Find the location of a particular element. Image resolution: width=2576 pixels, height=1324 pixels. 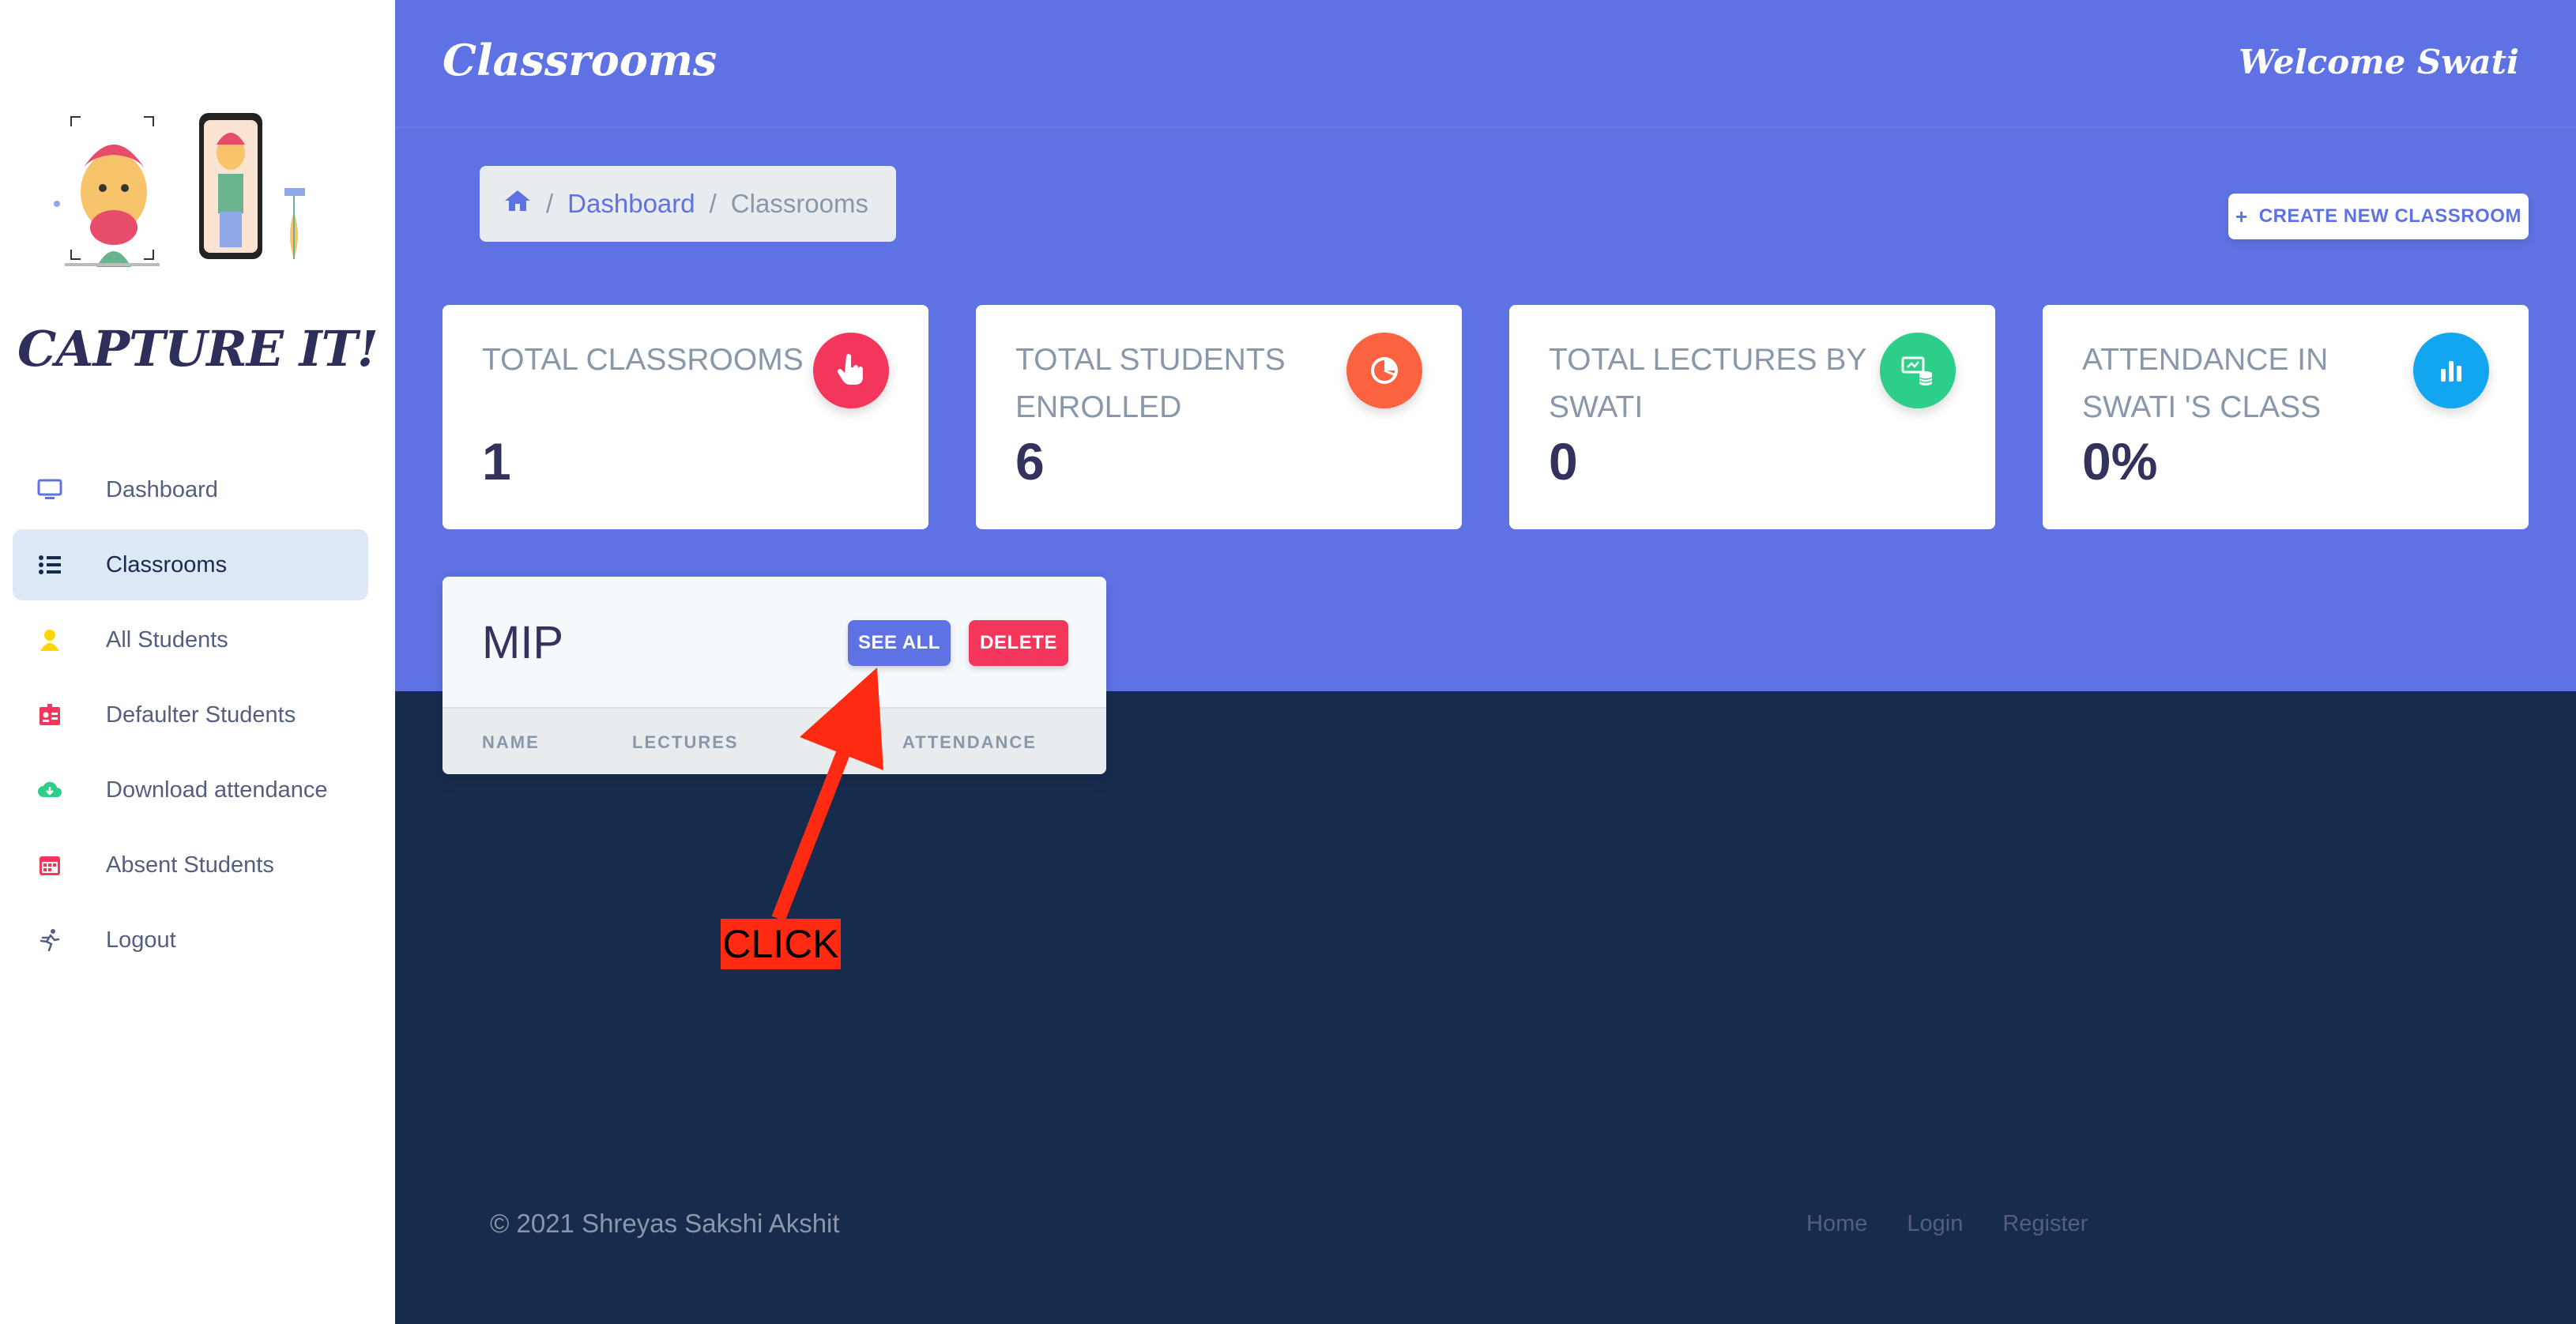

sidebar-item-all-students: All Students is located at coordinates (190, 639).